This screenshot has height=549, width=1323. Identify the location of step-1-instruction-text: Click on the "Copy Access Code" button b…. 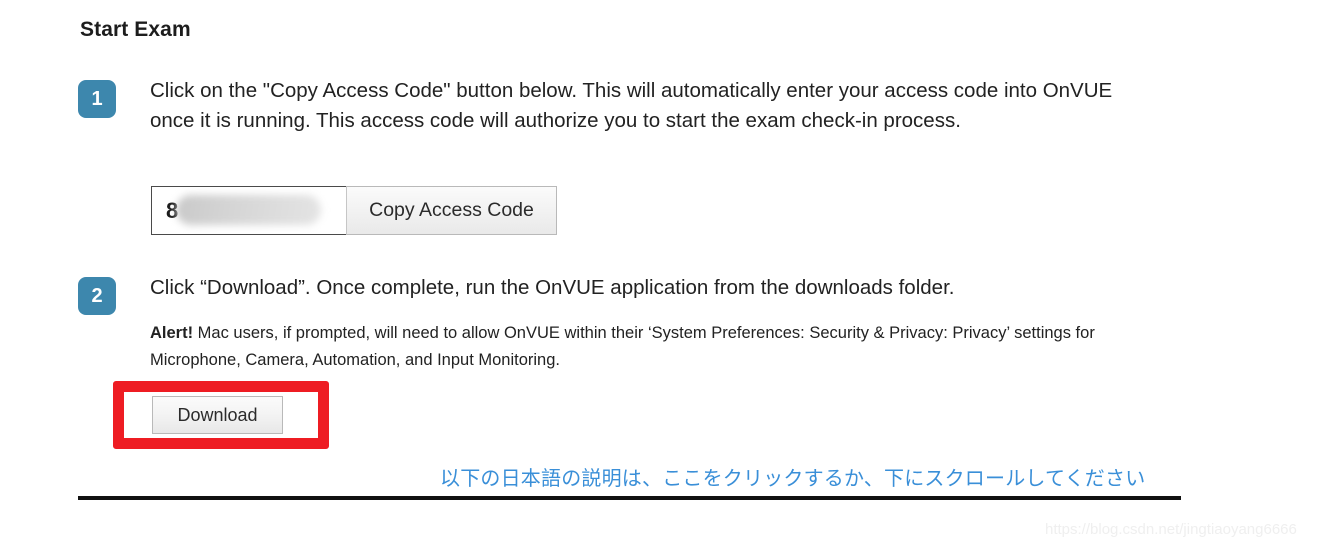
(631, 105).